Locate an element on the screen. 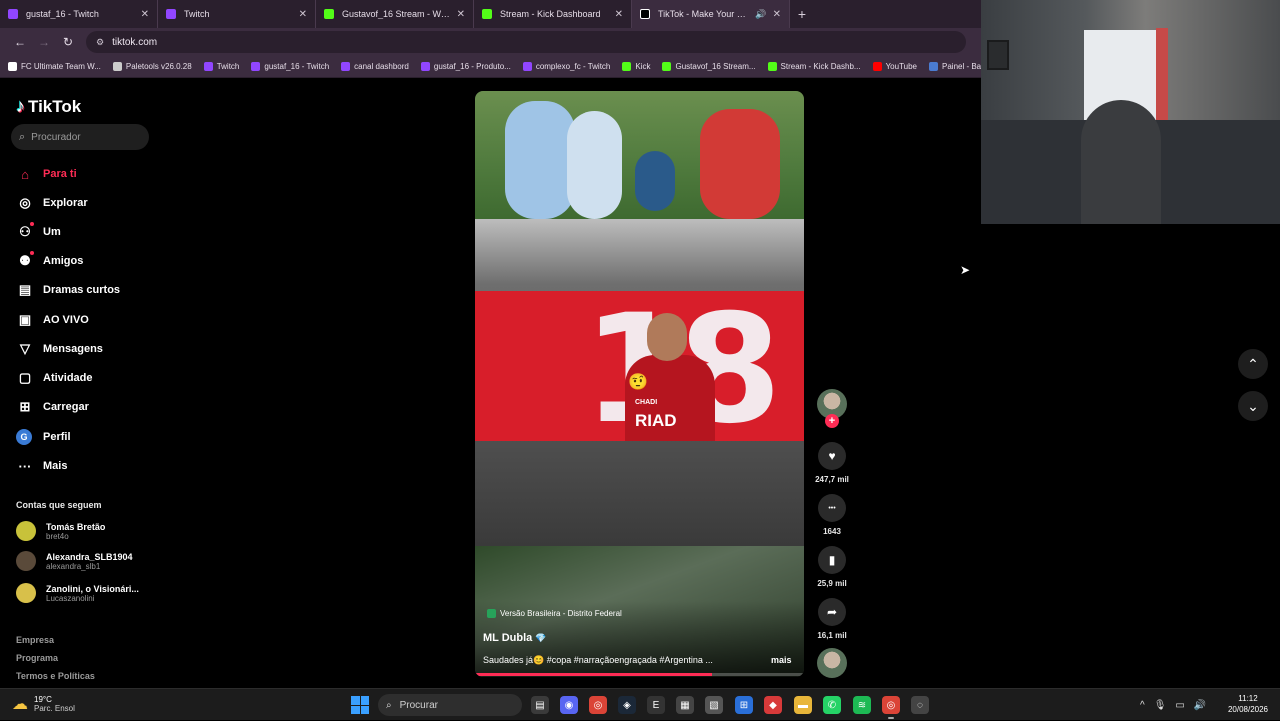  tray-icon: 🎙 is located at coordinates (1160, 705).